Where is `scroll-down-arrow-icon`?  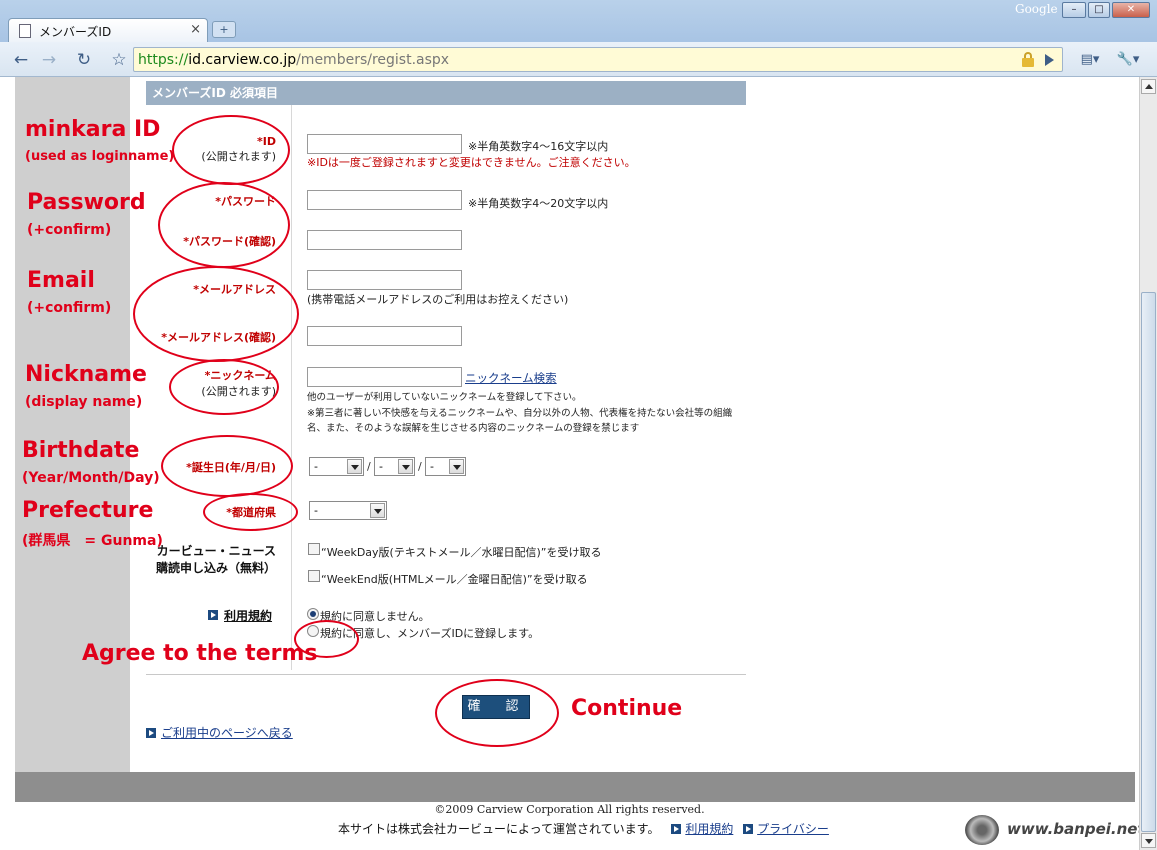 scroll-down-arrow-icon is located at coordinates (1148, 840).